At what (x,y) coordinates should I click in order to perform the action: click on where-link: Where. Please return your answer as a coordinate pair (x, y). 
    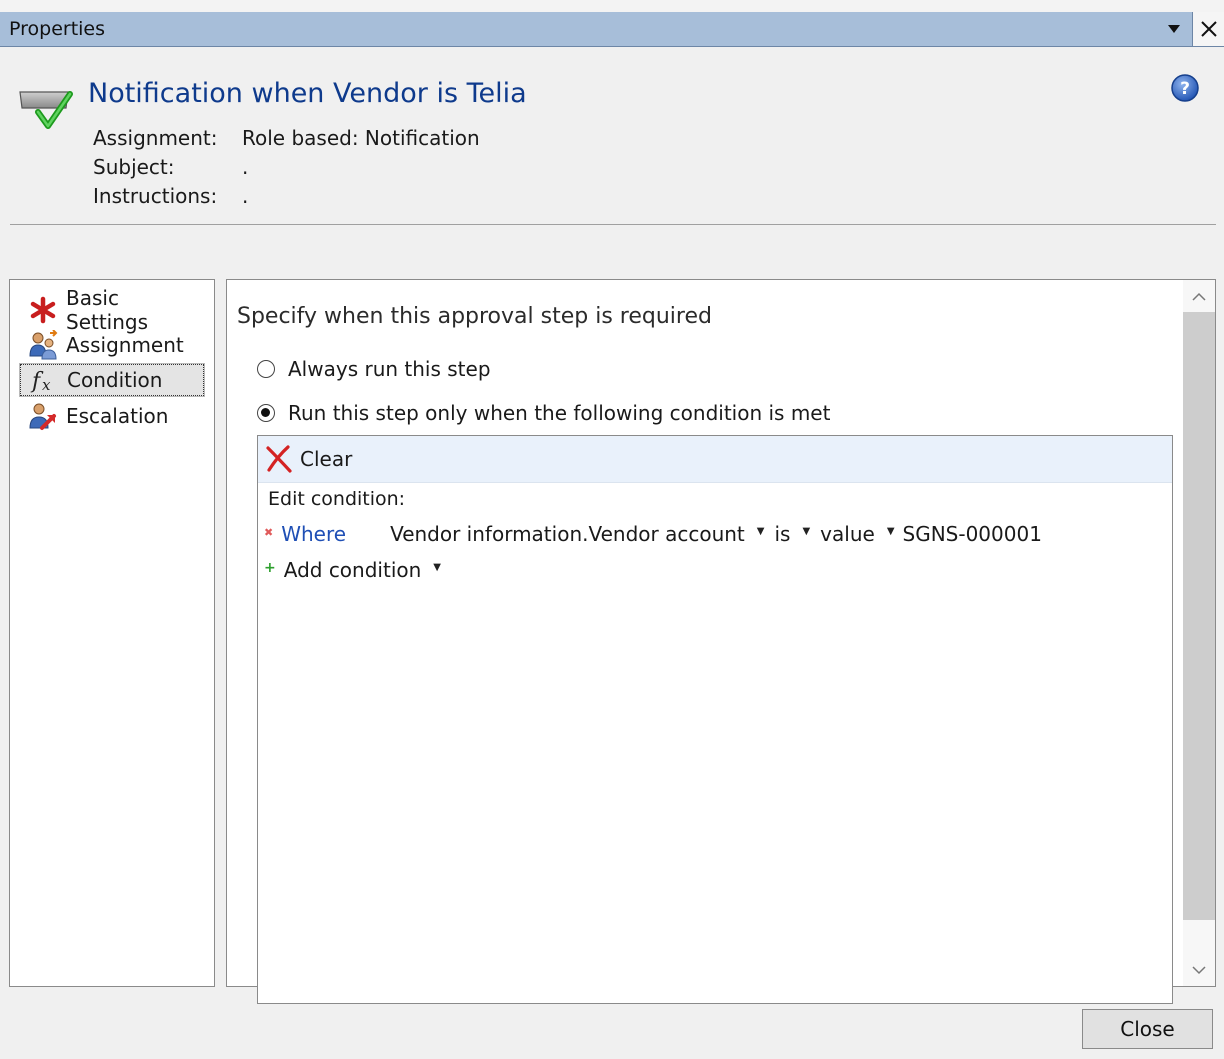
    Looking at the image, I should click on (313, 534).